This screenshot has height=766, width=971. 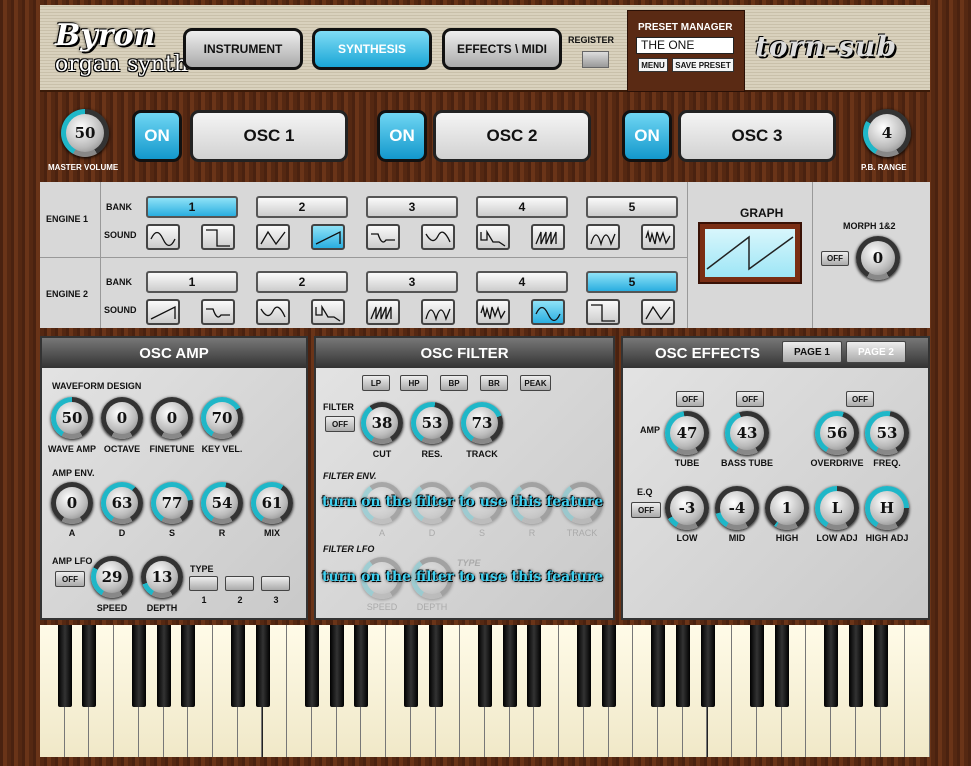 I want to click on preset-name-input: THE ONE, so click(x=685, y=45).